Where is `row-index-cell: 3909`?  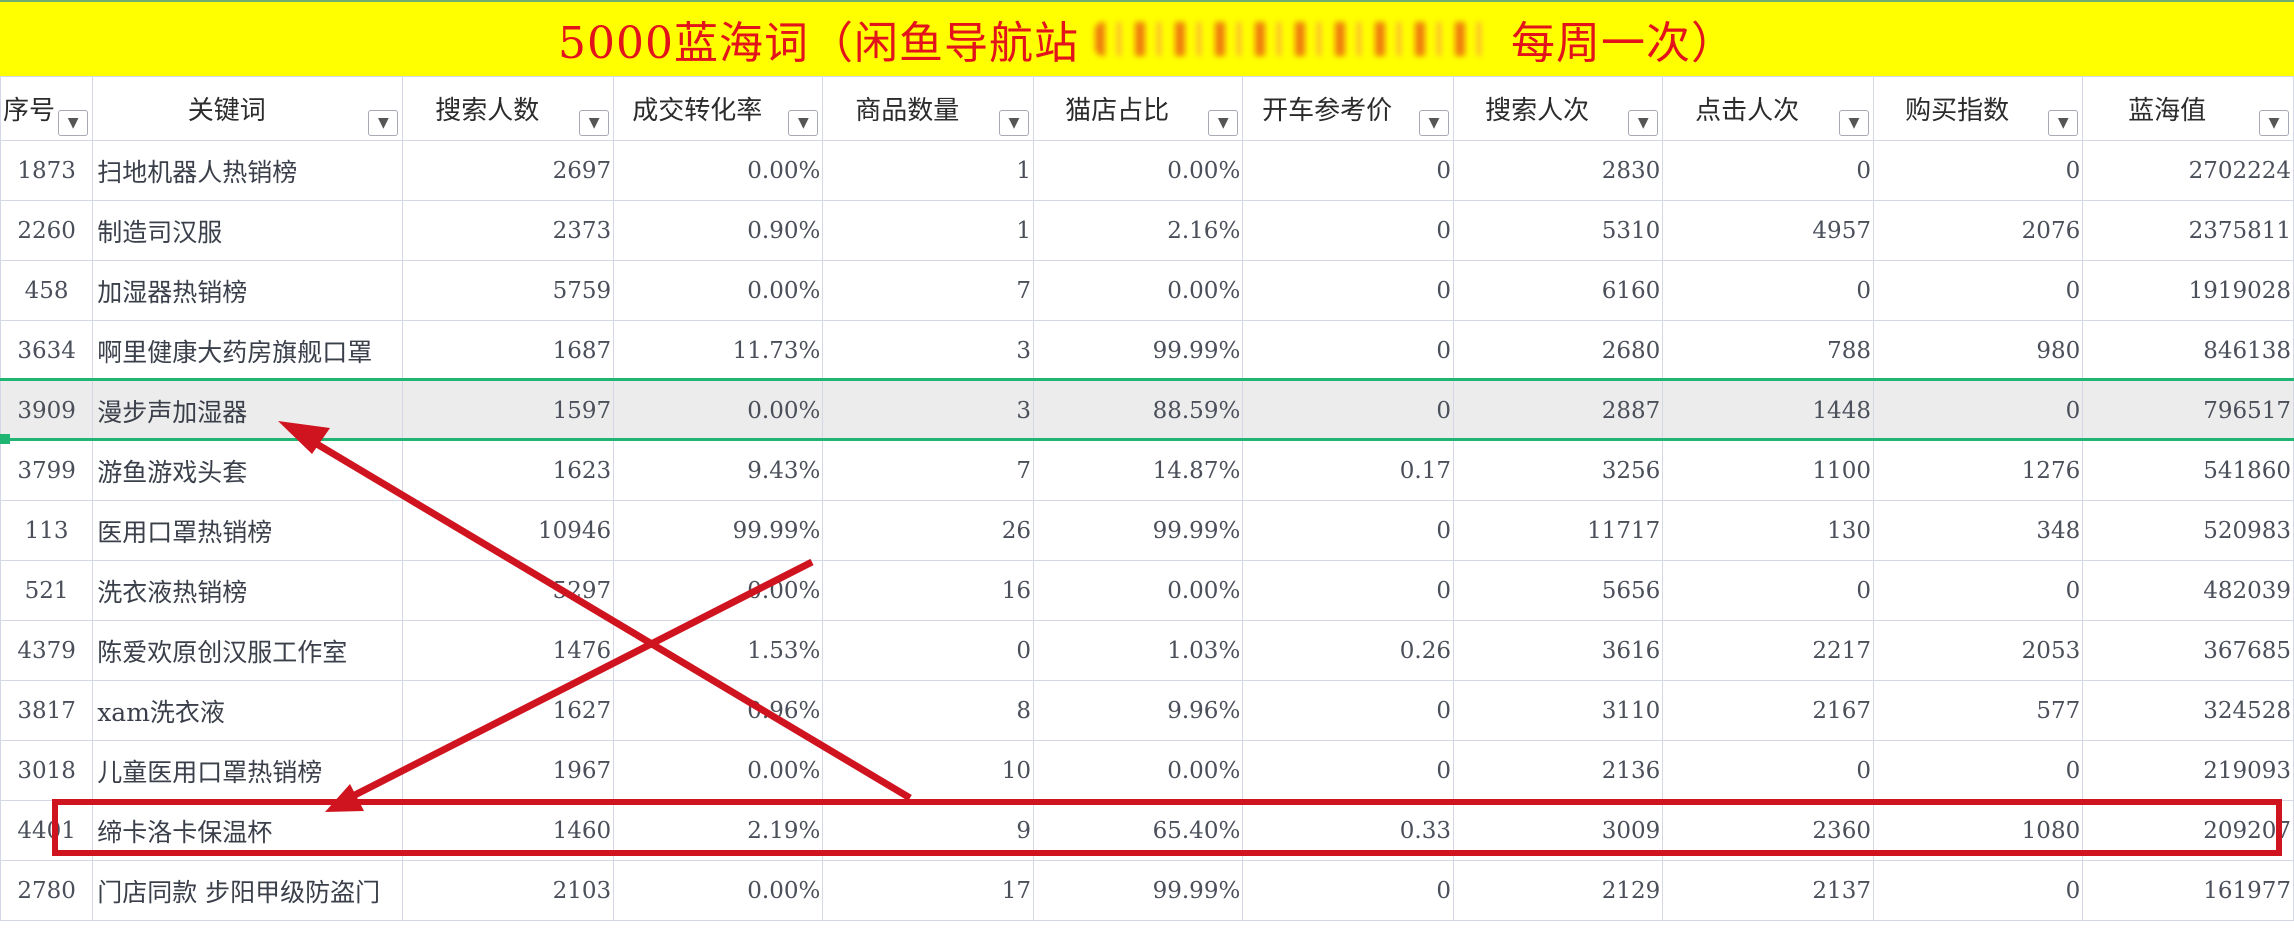
row-index-cell: 3909 is located at coordinates (47, 410).